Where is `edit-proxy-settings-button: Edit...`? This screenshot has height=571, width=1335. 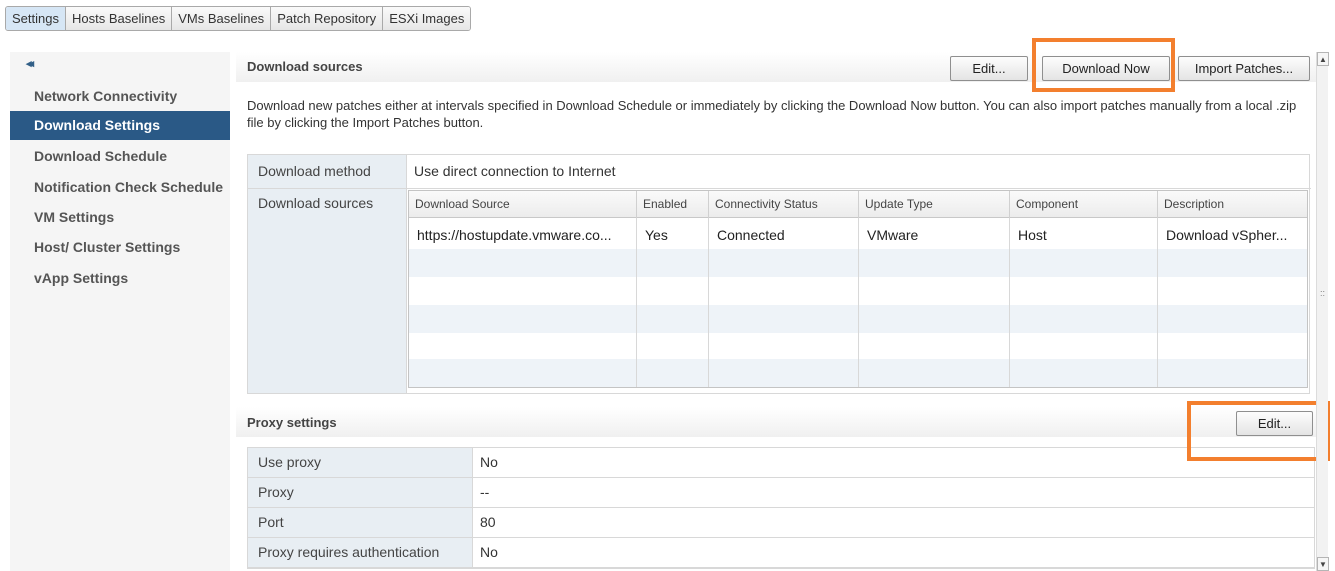 edit-proxy-settings-button: Edit... is located at coordinates (1274, 423).